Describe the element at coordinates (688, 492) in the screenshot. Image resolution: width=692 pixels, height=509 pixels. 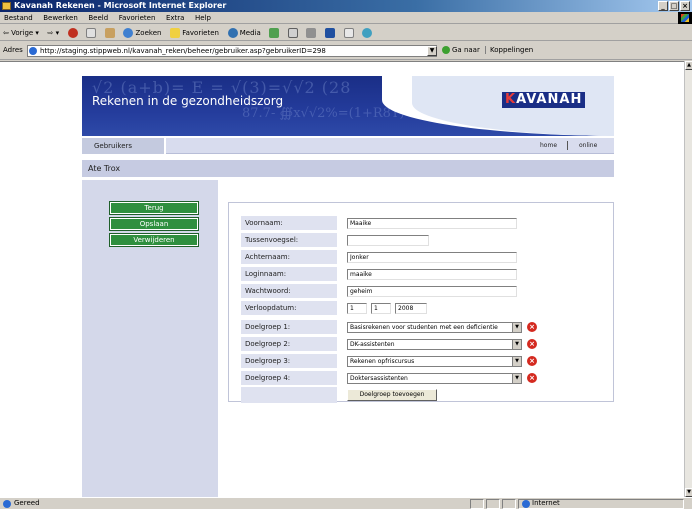
I see `scroll-down-arrow-icon: ▼` at that location.